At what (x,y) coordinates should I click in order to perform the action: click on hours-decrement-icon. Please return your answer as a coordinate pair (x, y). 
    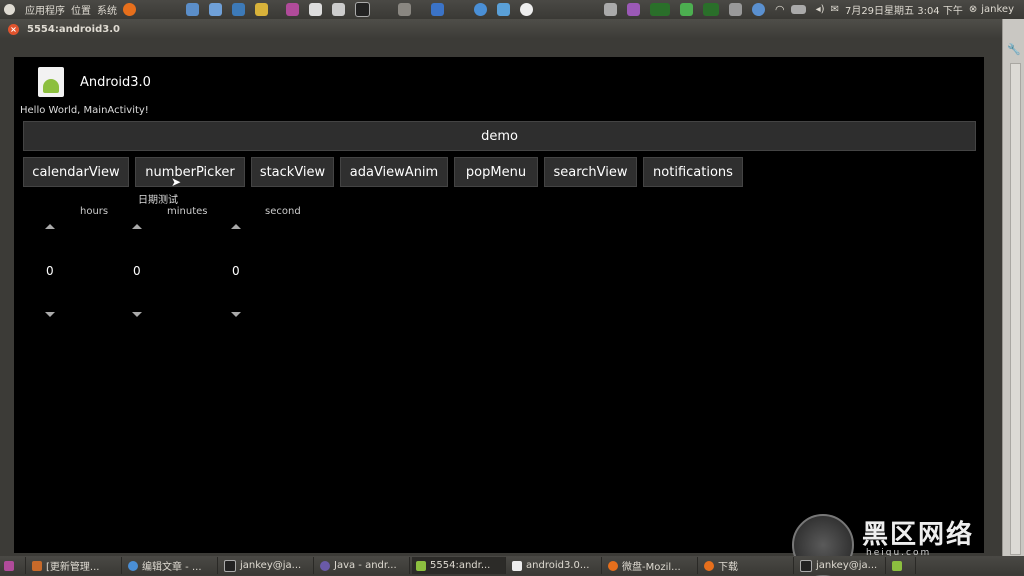
    Looking at the image, I should click on (50, 314).